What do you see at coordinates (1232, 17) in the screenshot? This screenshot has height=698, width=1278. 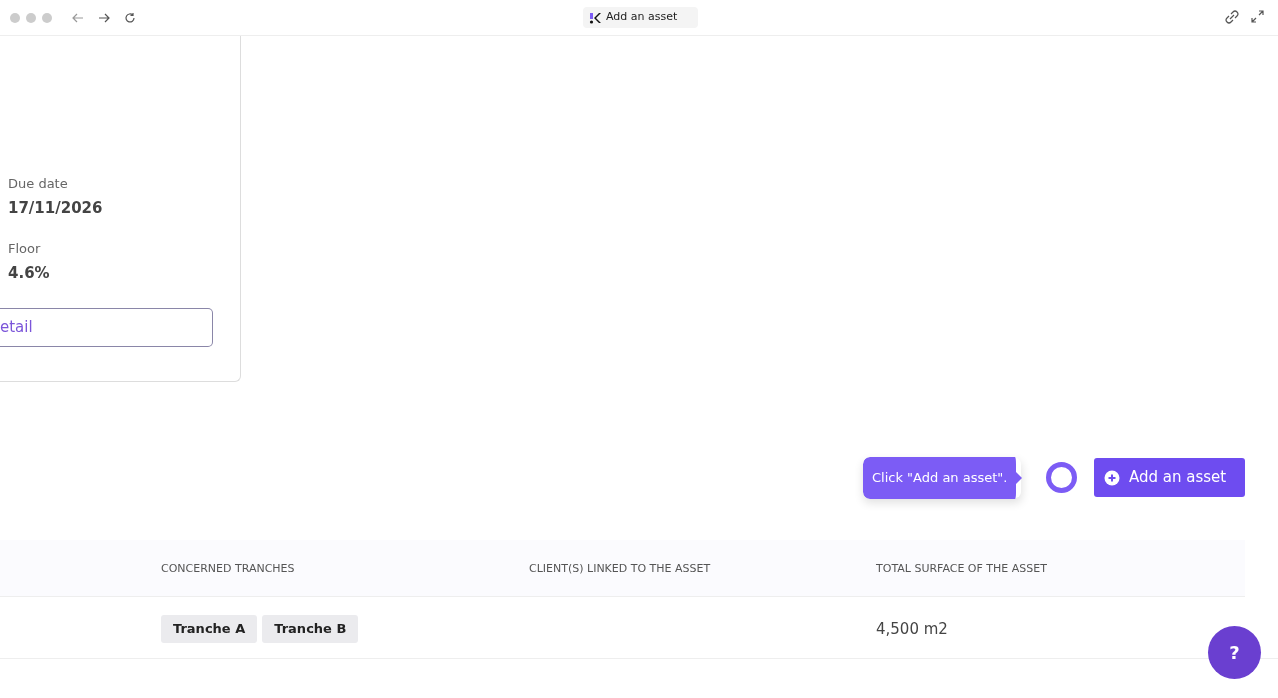 I see `link-icon` at bounding box center [1232, 17].